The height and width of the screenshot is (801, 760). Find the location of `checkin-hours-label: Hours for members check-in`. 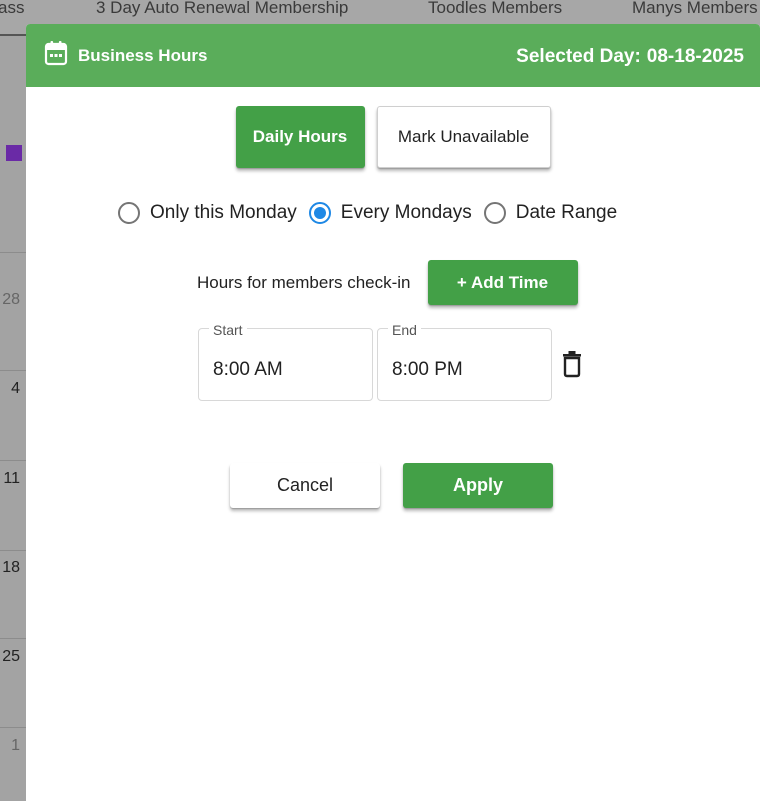

checkin-hours-label: Hours for members check-in is located at coordinates (304, 282).